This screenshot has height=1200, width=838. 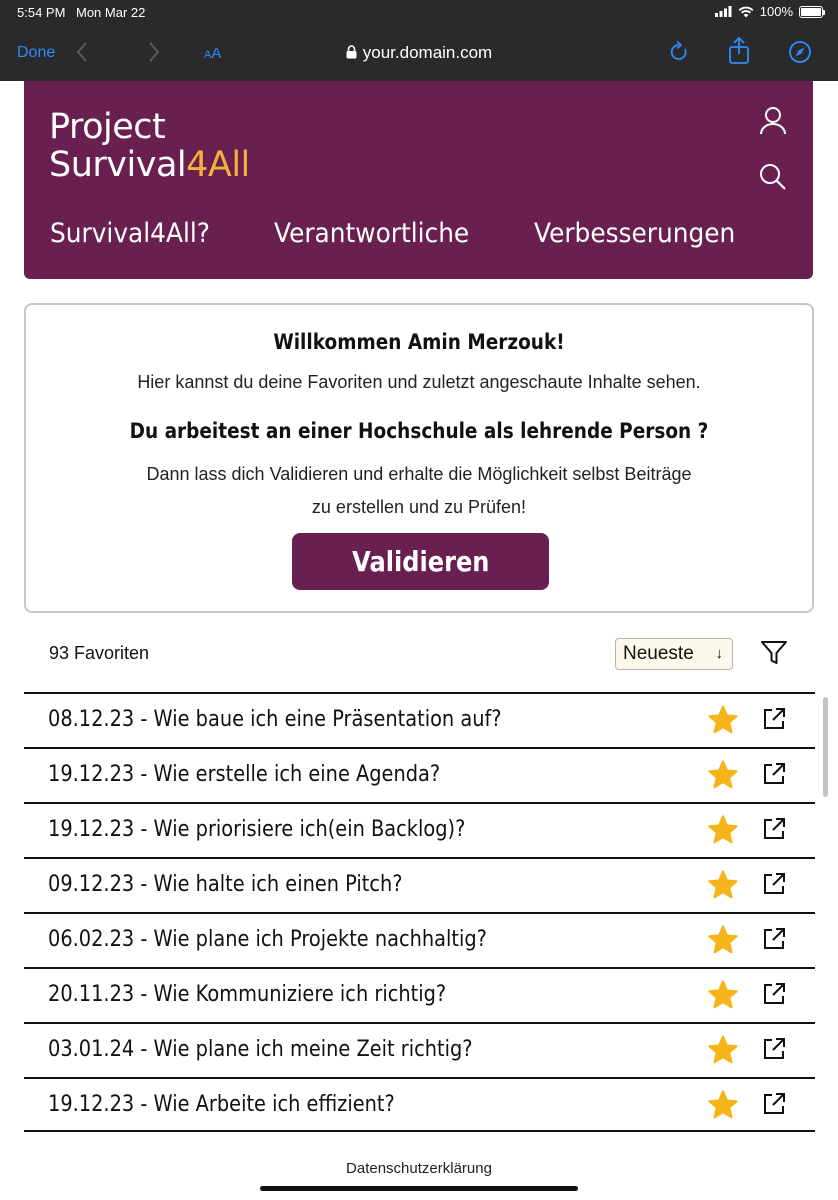 I want to click on sort-select: Neueste ↓, so click(x=674, y=654).